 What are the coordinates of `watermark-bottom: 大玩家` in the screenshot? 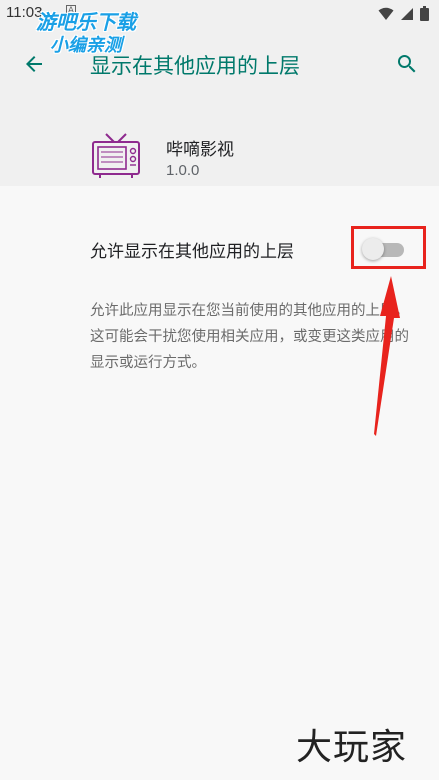 It's located at (352, 747).